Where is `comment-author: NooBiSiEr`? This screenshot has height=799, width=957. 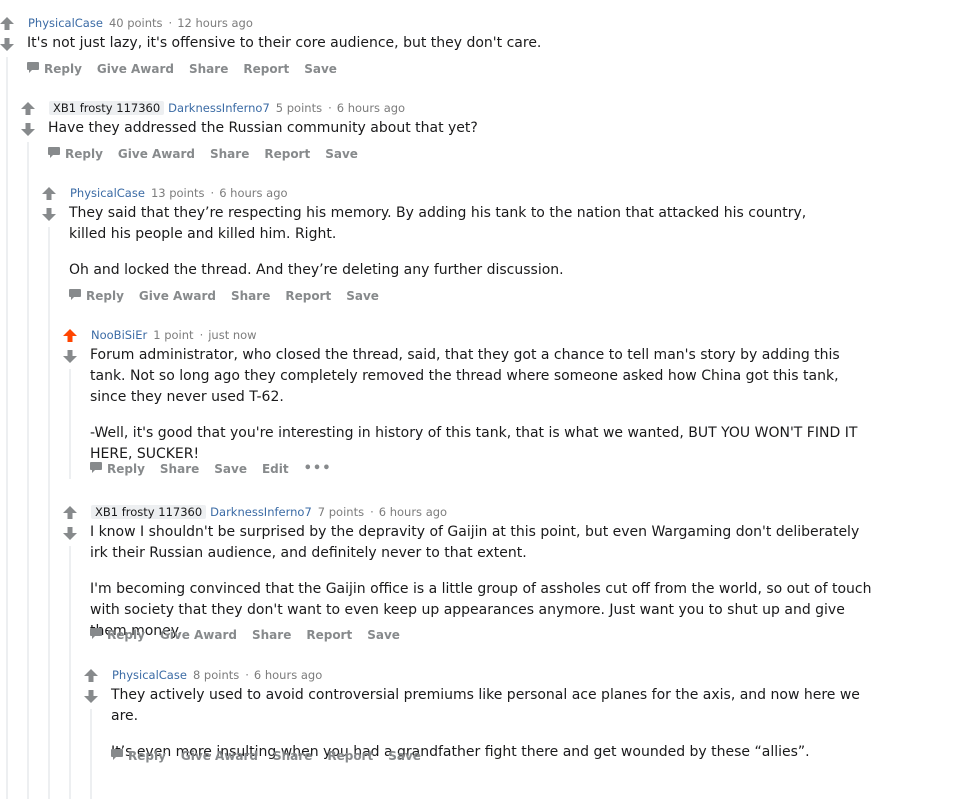
comment-author: NooBiSiEr is located at coordinates (119, 335).